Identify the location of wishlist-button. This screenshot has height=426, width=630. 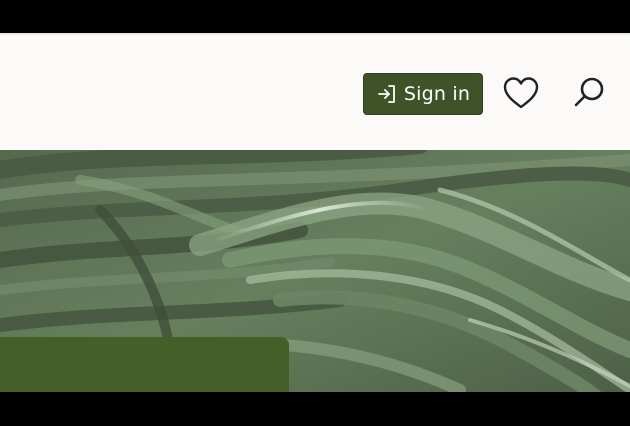
(521, 95).